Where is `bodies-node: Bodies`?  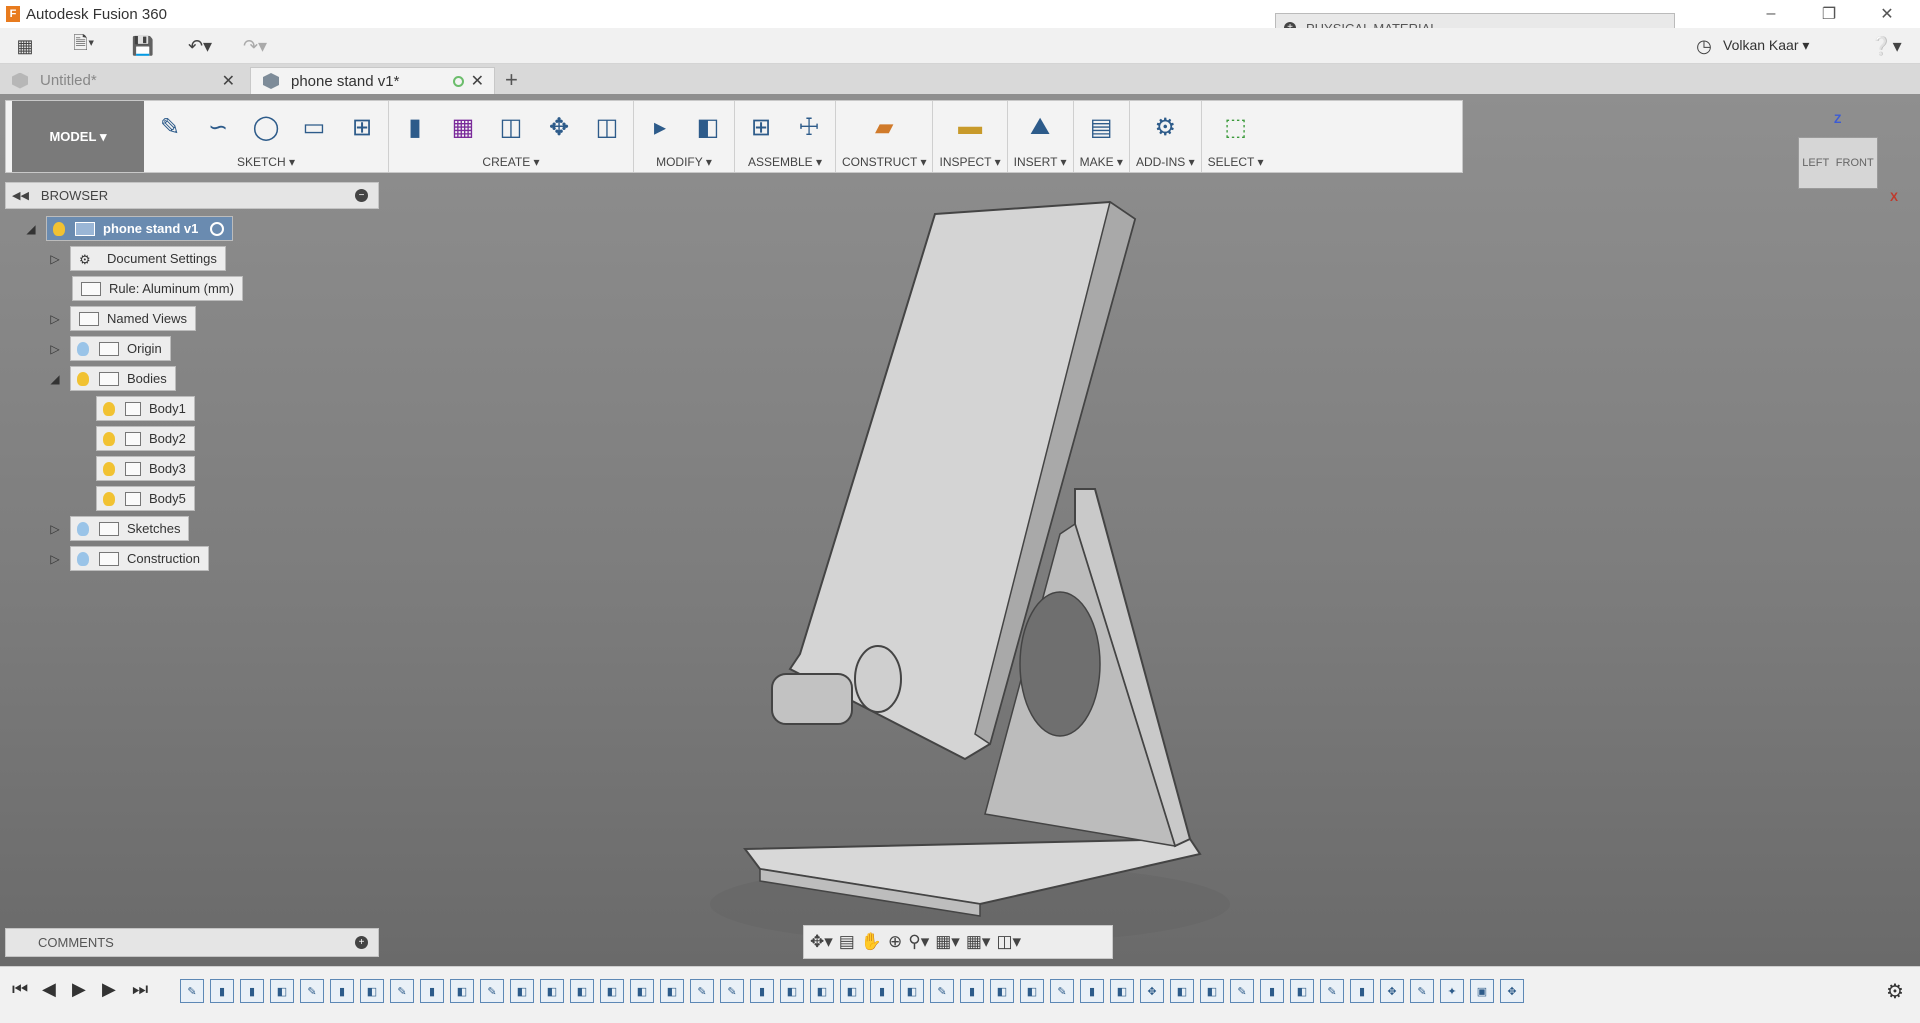 bodies-node: Bodies is located at coordinates (123, 378).